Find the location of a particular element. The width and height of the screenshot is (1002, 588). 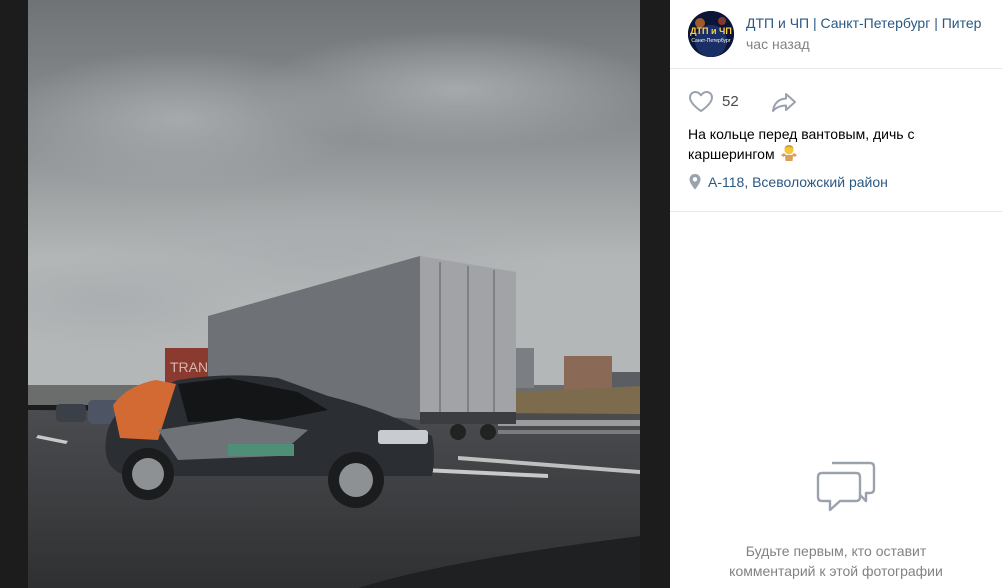

like-count: 52 is located at coordinates (730, 101).